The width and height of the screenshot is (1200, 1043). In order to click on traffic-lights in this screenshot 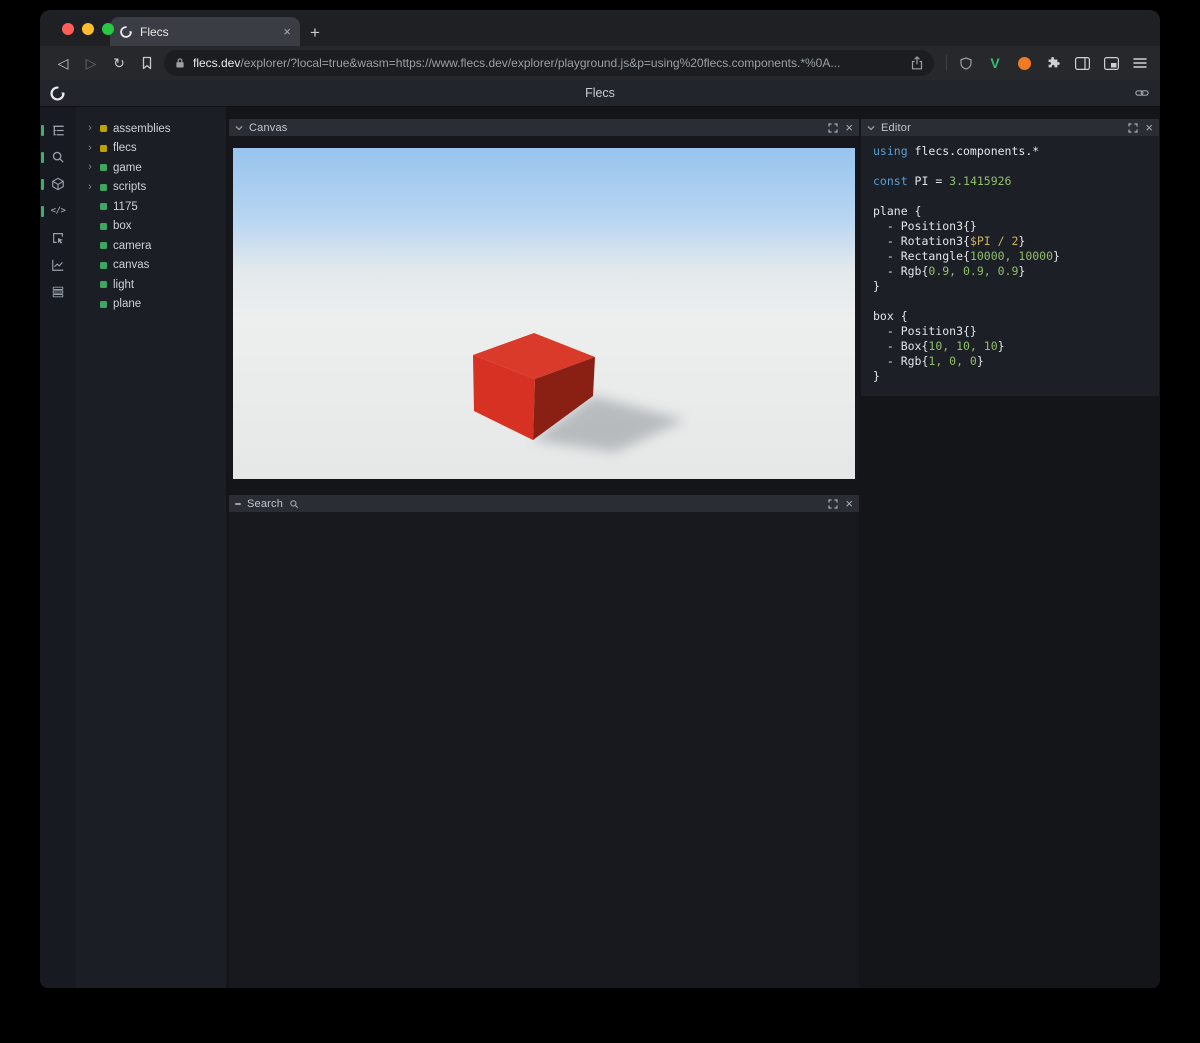, I will do `click(88, 29)`.